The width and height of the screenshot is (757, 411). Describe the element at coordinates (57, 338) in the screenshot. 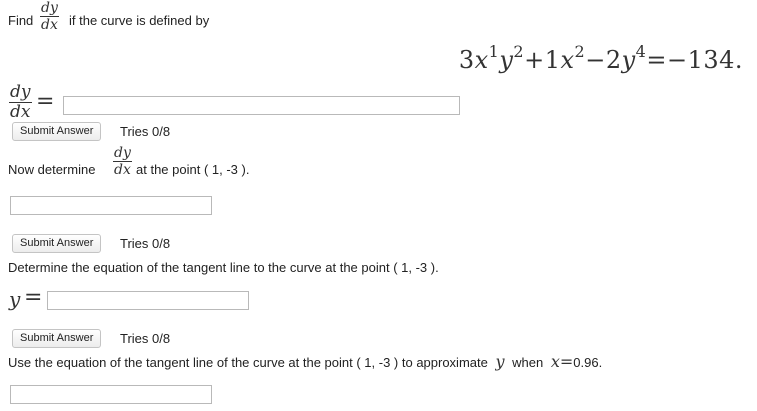

I see `submit-answer-button-3: Submit Answer` at that location.